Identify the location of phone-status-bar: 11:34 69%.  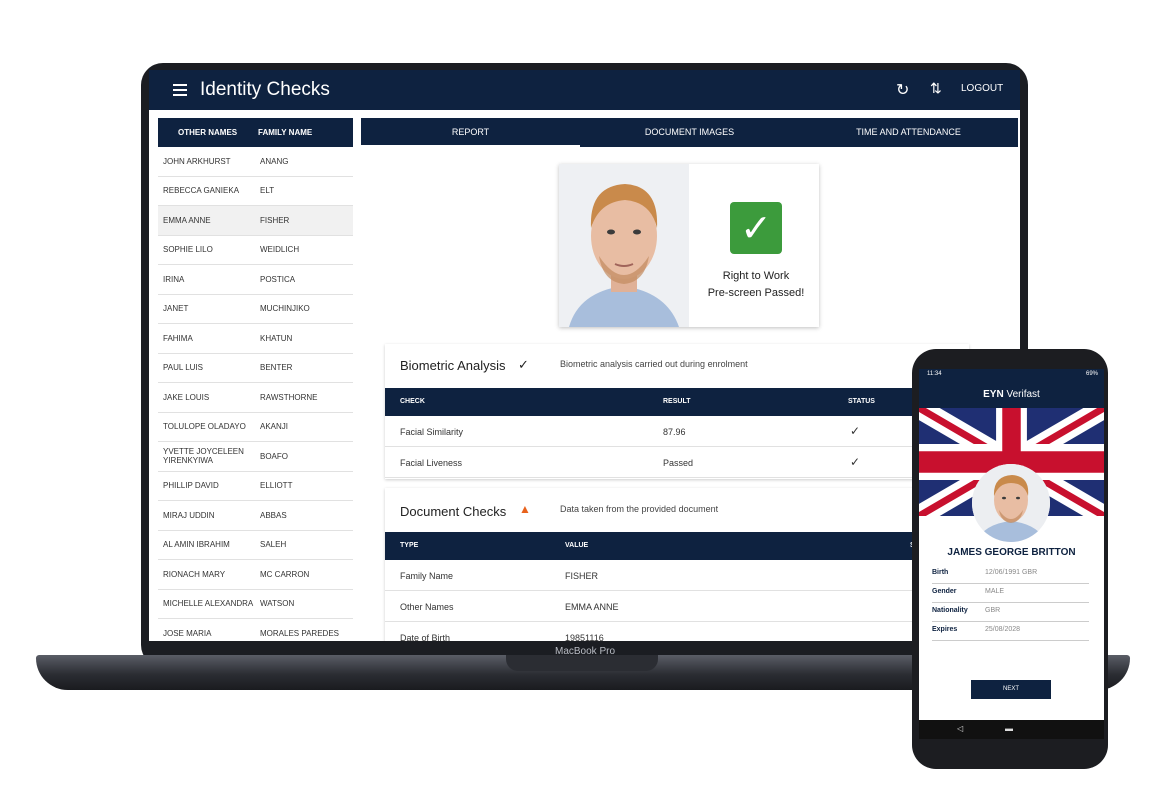
(1011, 375).